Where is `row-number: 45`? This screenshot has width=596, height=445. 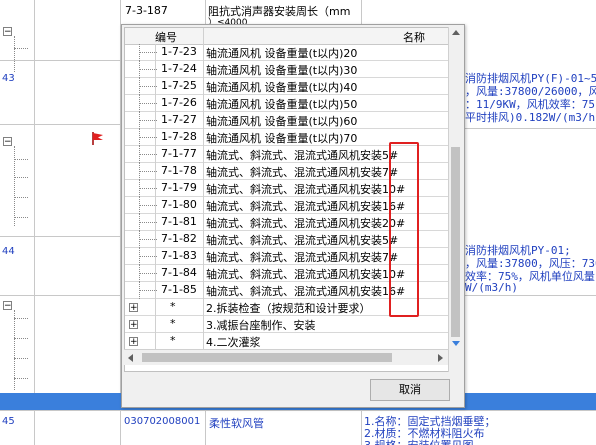 row-number: 45 is located at coordinates (8, 421).